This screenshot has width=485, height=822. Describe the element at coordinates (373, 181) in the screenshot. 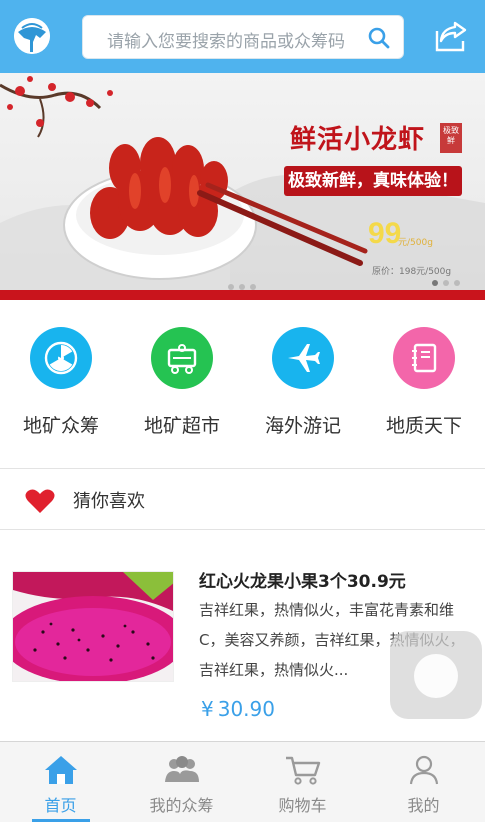

I see `banner-subtitle: 极致新鲜，真味体验！` at that location.